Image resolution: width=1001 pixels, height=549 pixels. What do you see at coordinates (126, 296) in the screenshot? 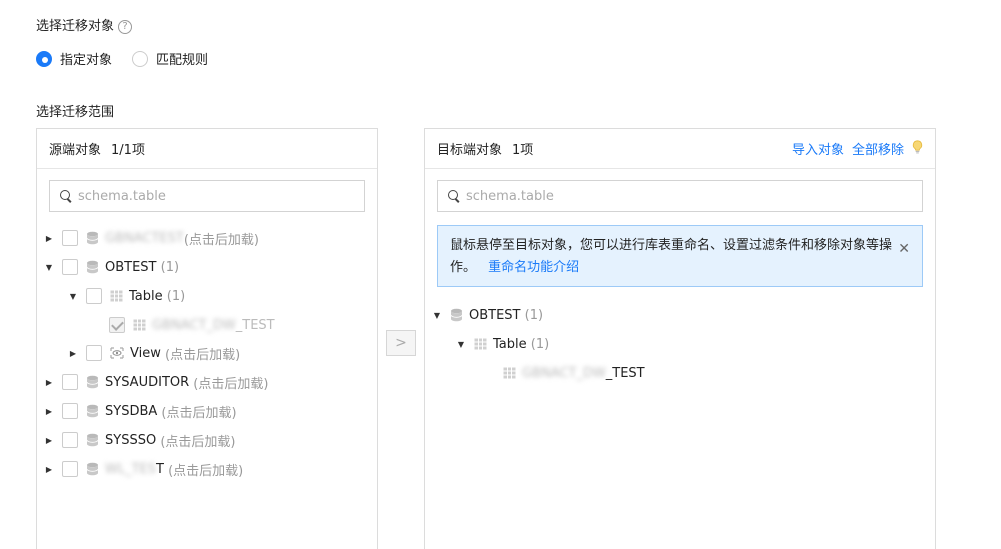
I see `tree-node-table-group: ▼ Table (1)` at bounding box center [126, 296].